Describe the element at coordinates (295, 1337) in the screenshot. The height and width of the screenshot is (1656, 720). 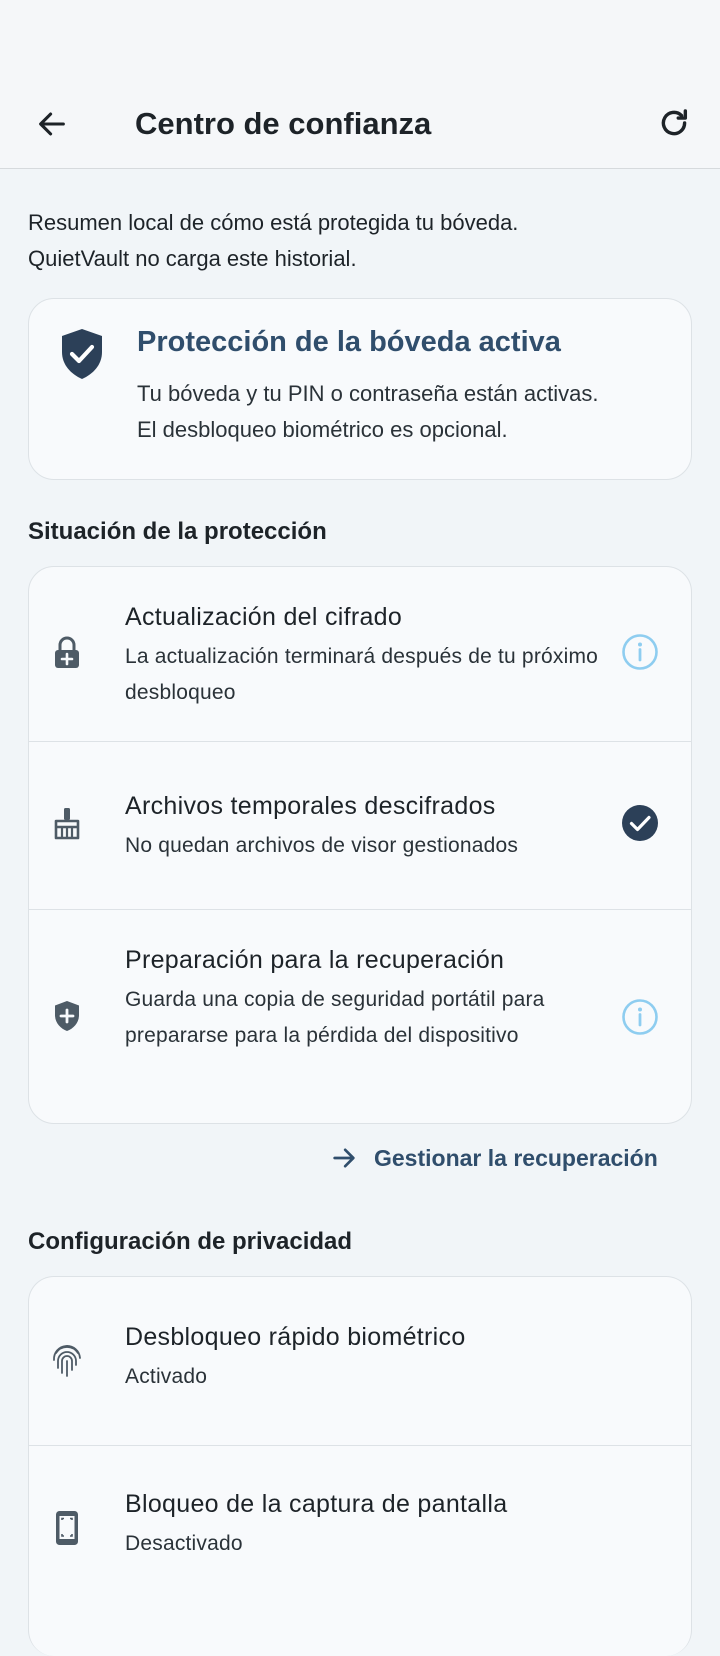
I see `item-title: Desbloqueo rápido biométrico` at that location.